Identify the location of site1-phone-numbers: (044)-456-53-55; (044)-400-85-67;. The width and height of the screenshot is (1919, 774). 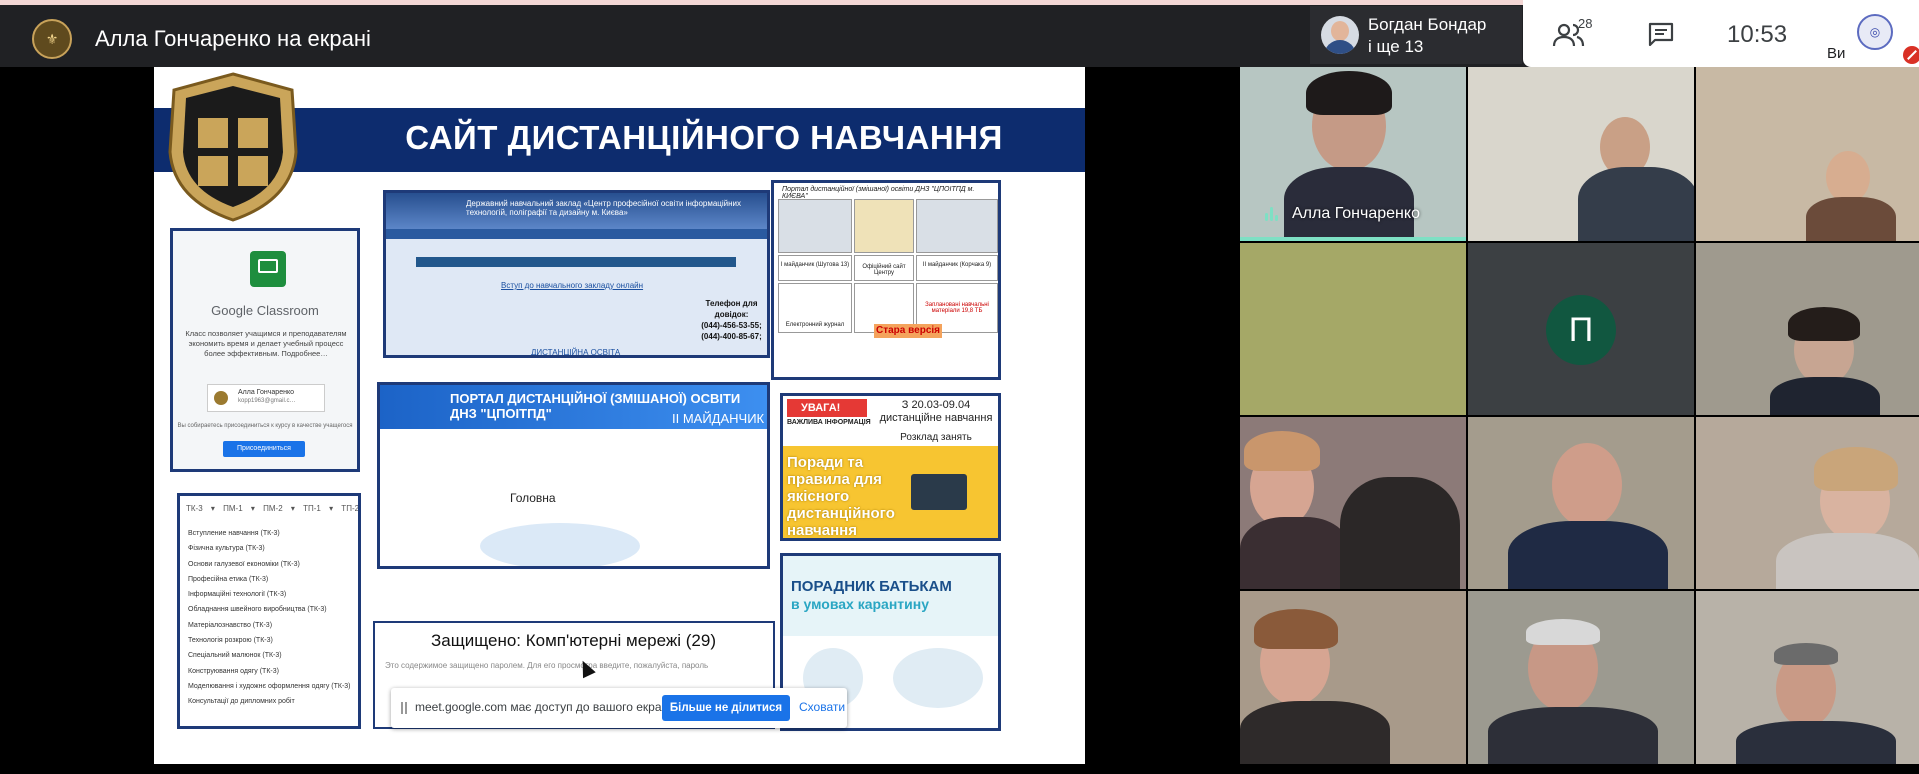
(731, 331).